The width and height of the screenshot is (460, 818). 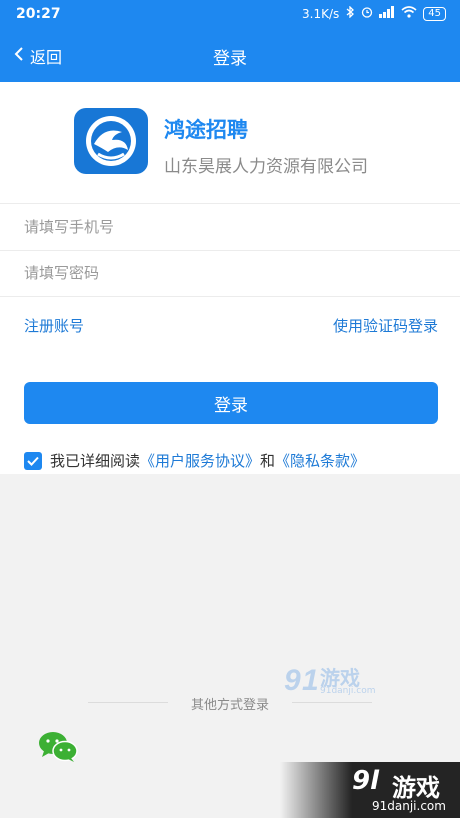 I want to click on bluetooth-icon, so click(x=350, y=13).